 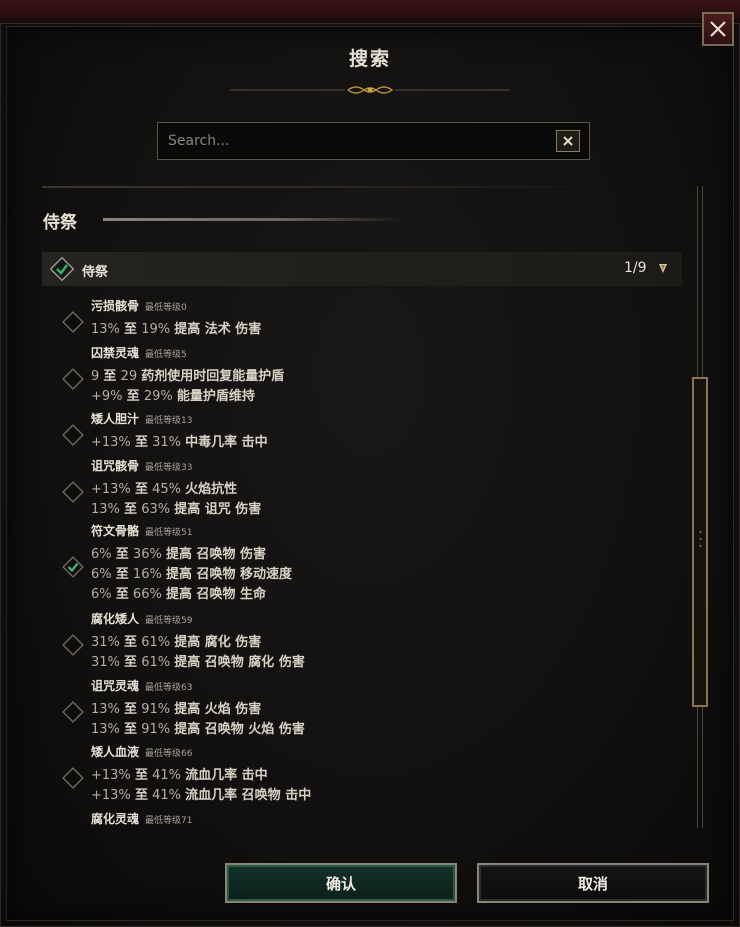 What do you see at coordinates (253, 219) in the screenshot?
I see `section-underline` at bounding box center [253, 219].